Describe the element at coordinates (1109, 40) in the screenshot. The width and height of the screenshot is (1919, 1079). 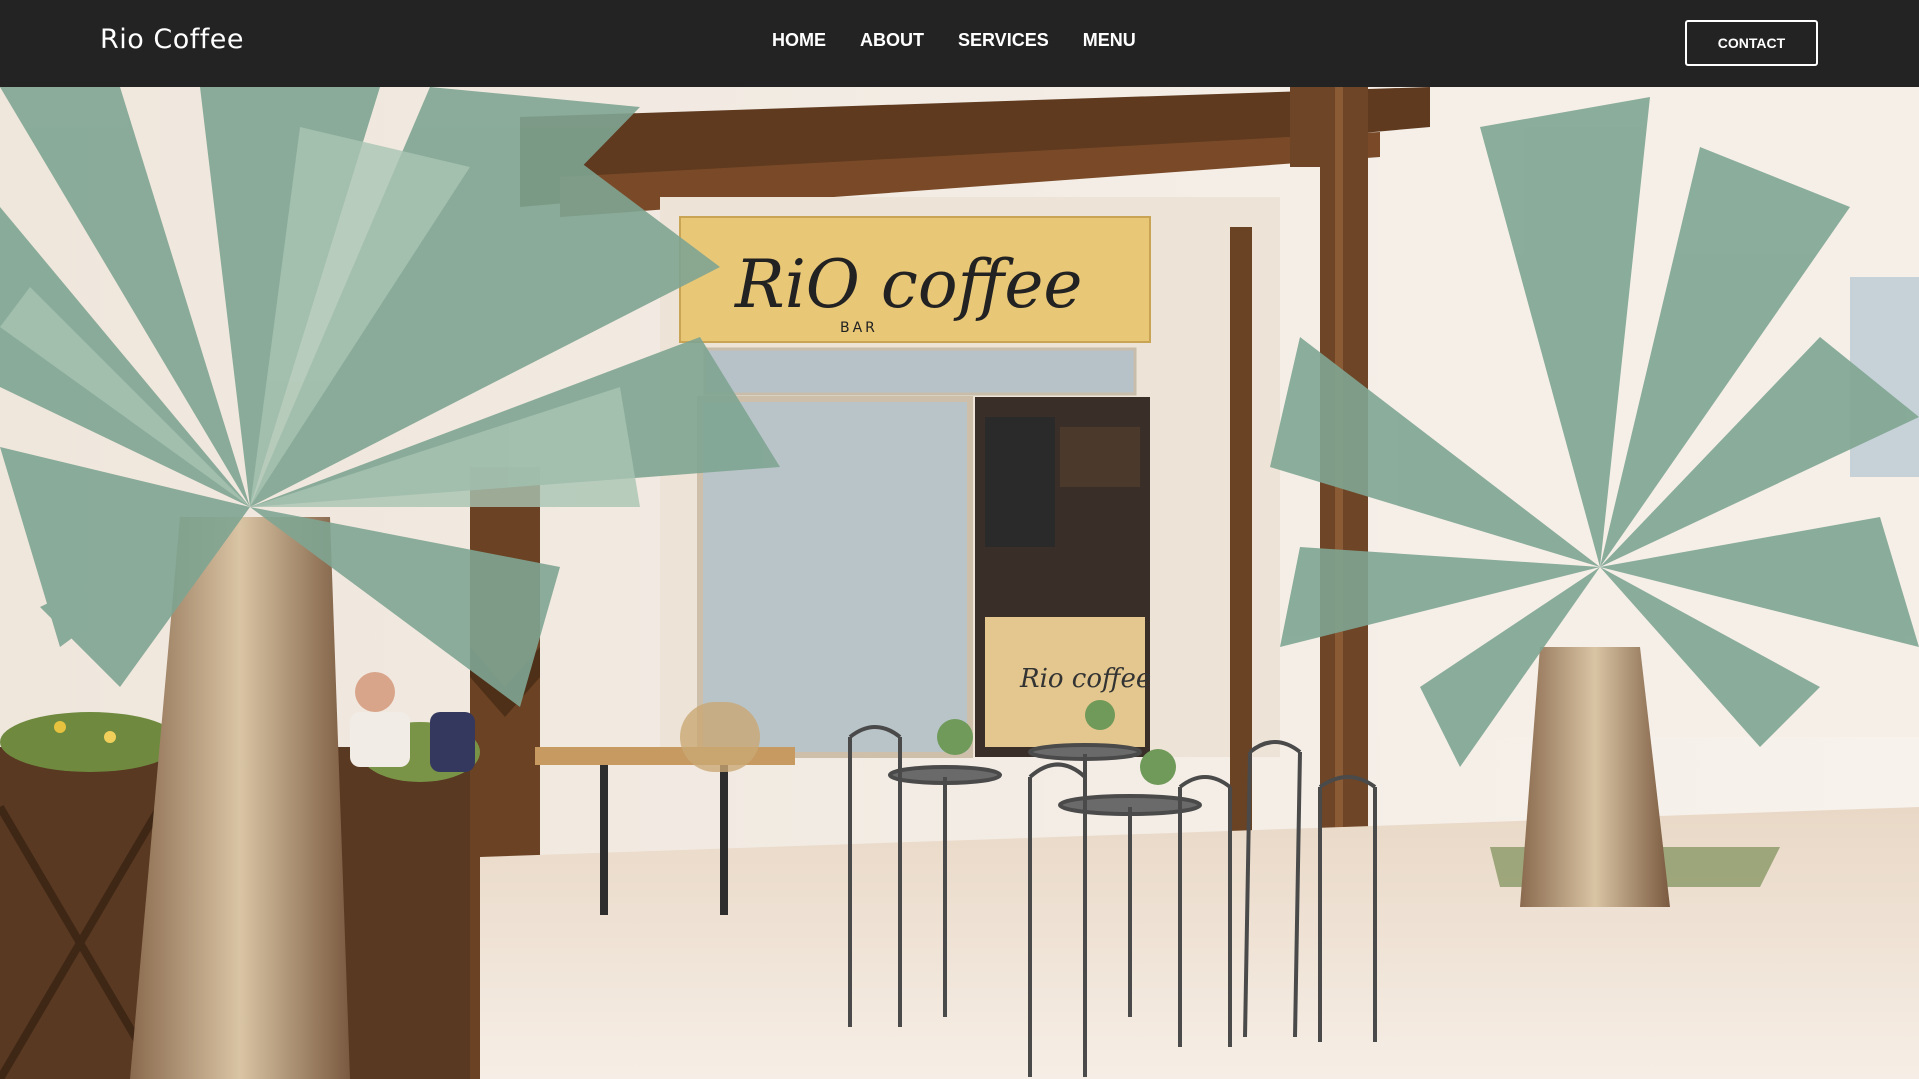
I see `nav-menu: MENU` at that location.